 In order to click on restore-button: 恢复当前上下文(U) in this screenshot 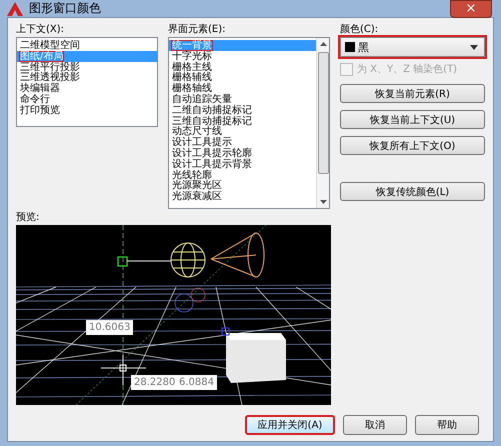, I will do `click(412, 119)`.